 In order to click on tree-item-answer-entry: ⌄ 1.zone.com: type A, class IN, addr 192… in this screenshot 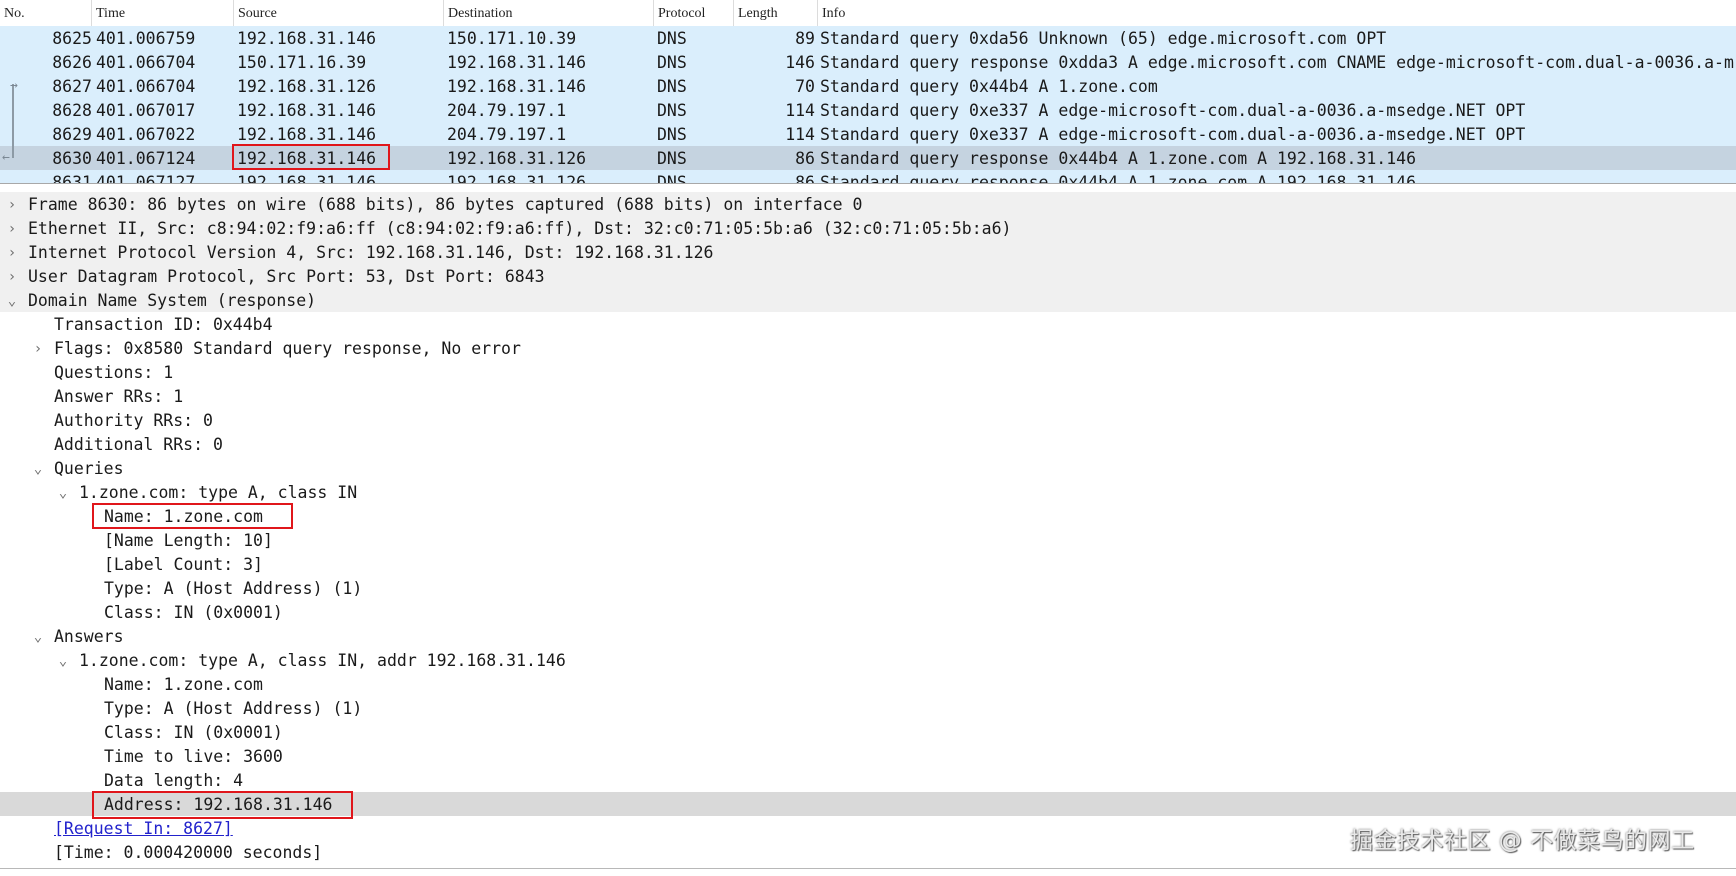, I will do `click(868, 660)`.